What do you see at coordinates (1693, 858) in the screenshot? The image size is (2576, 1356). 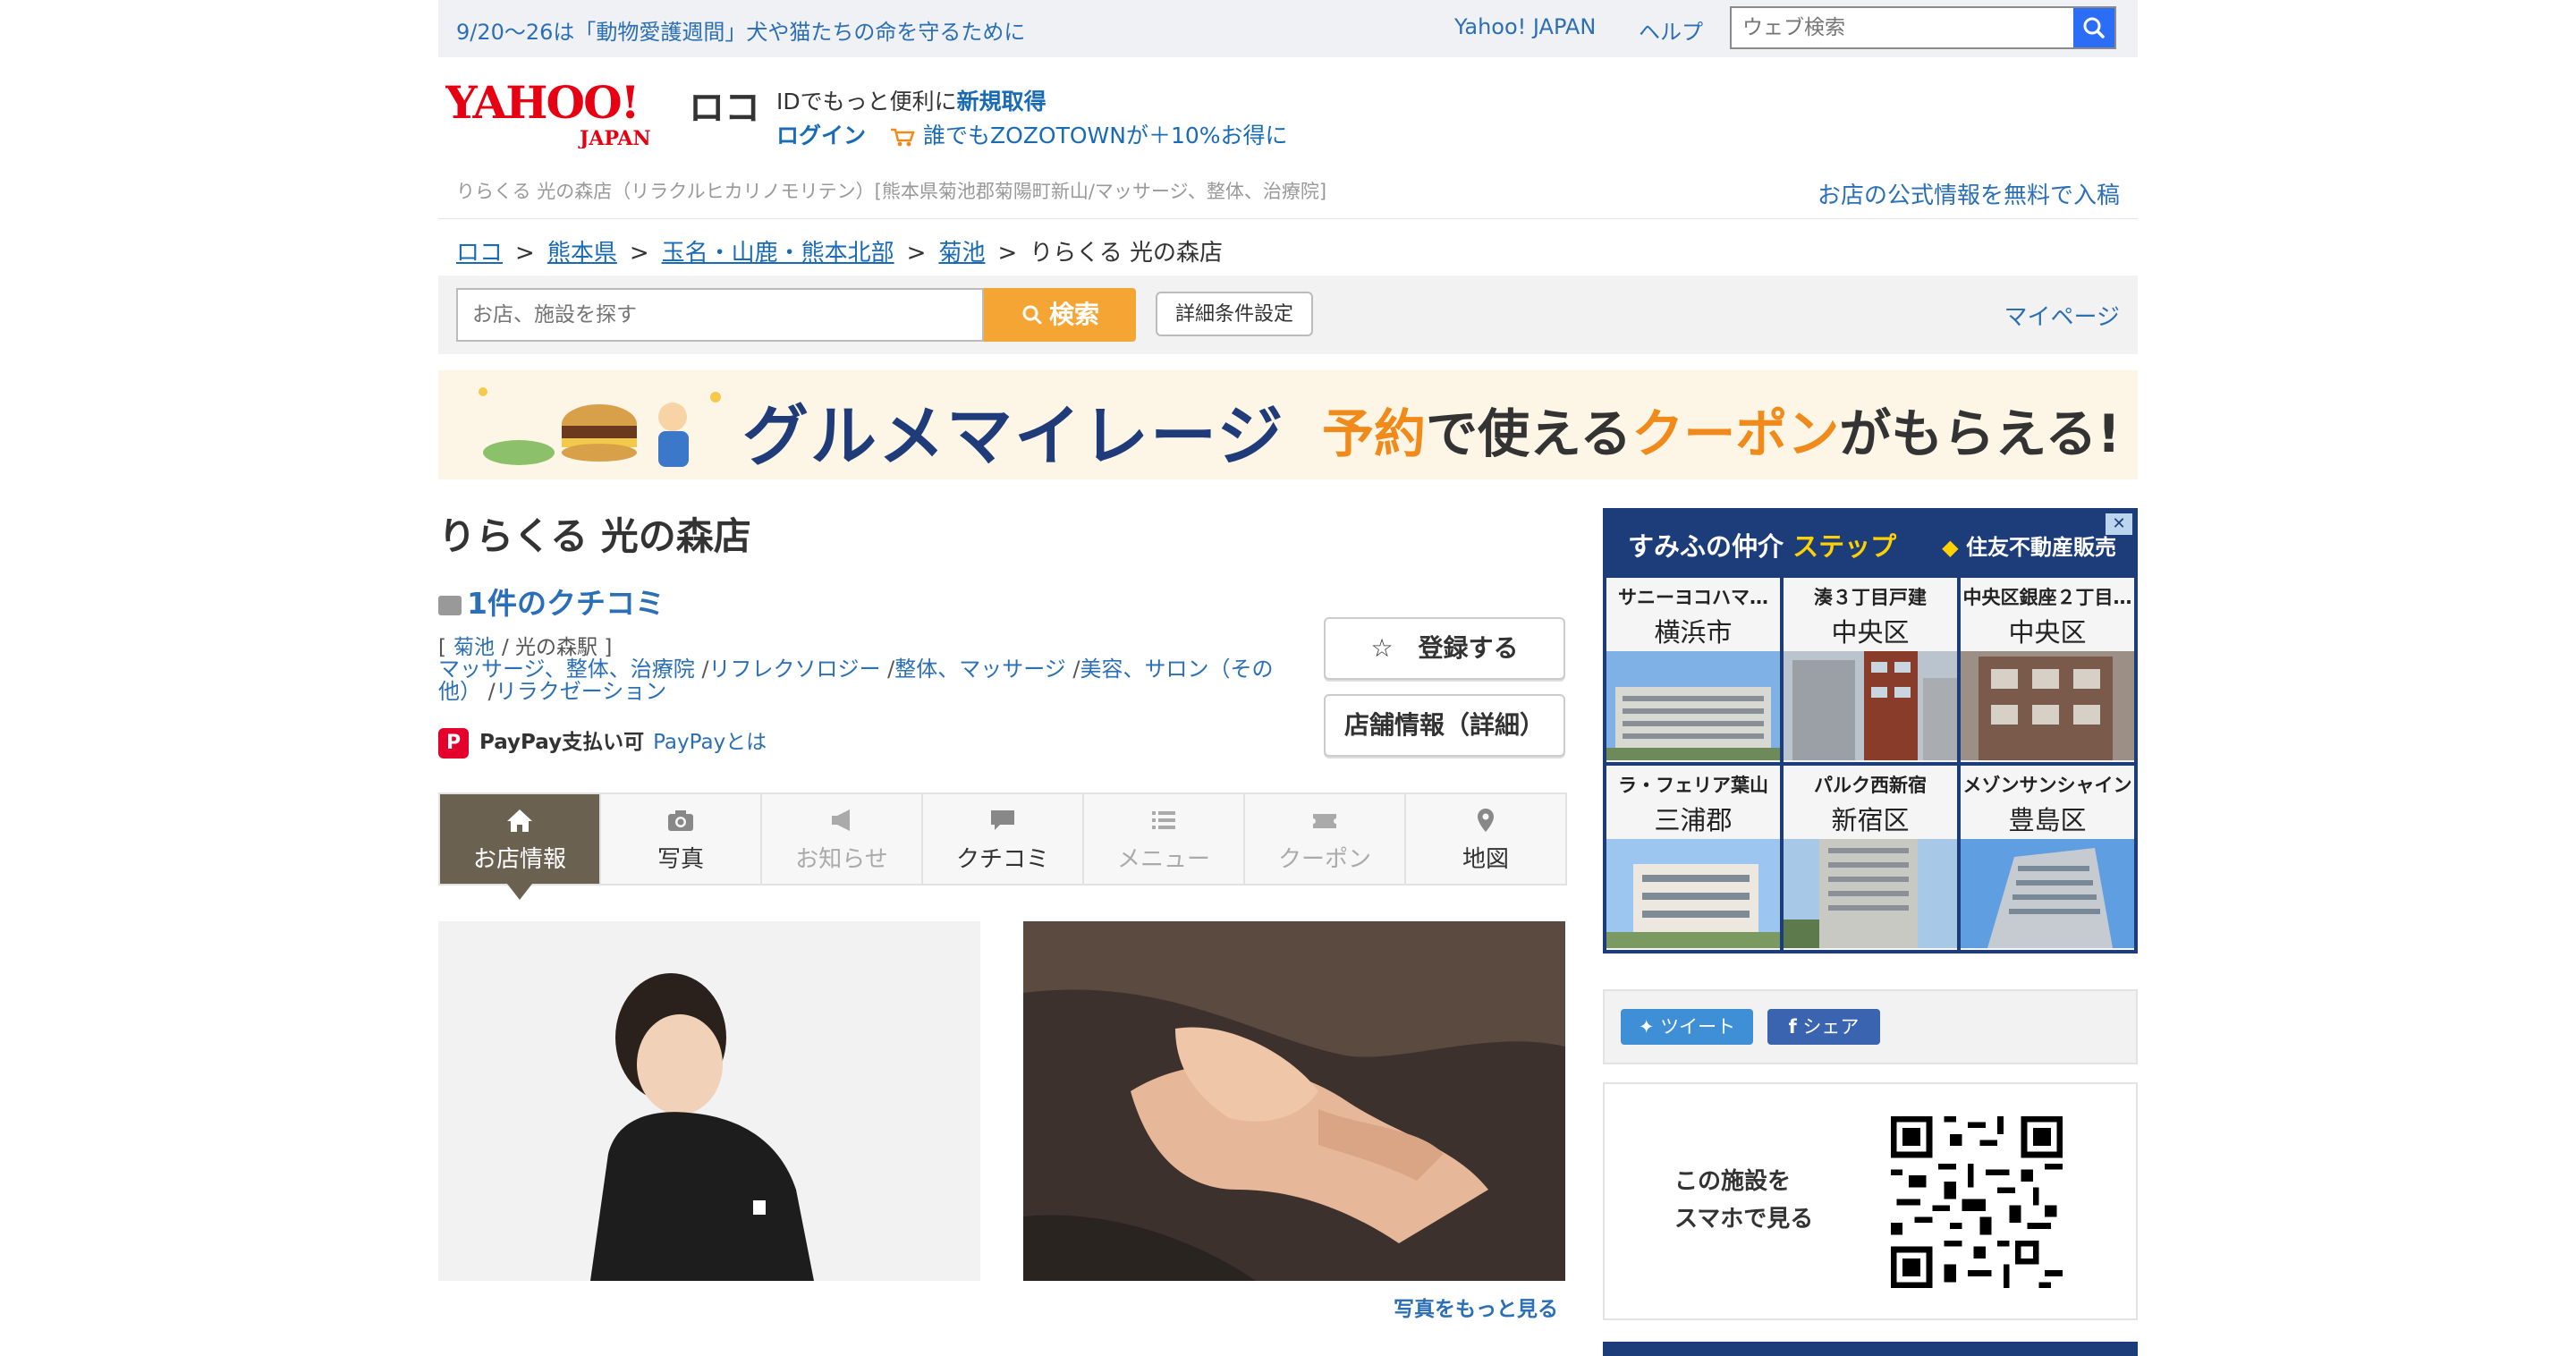 I see `ad-property-card: ラ・フェリア葉山 三浦郡` at bounding box center [1693, 858].